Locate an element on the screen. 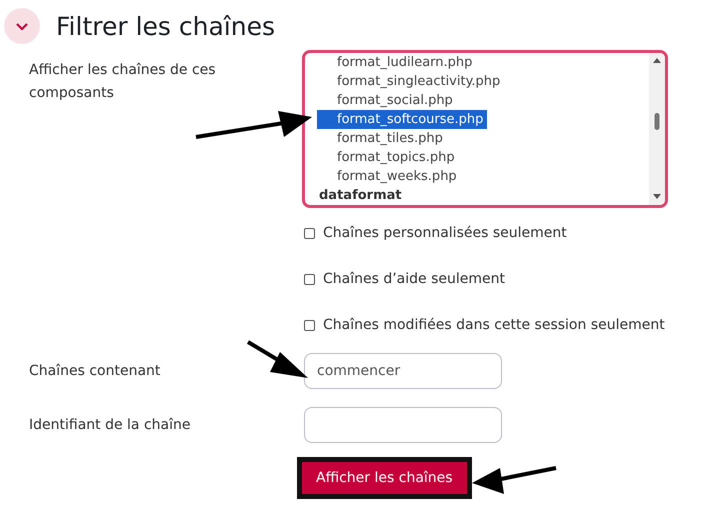  checkbox-label: Chaînes modifiées dans cette session seulement is located at coordinates (494, 325).